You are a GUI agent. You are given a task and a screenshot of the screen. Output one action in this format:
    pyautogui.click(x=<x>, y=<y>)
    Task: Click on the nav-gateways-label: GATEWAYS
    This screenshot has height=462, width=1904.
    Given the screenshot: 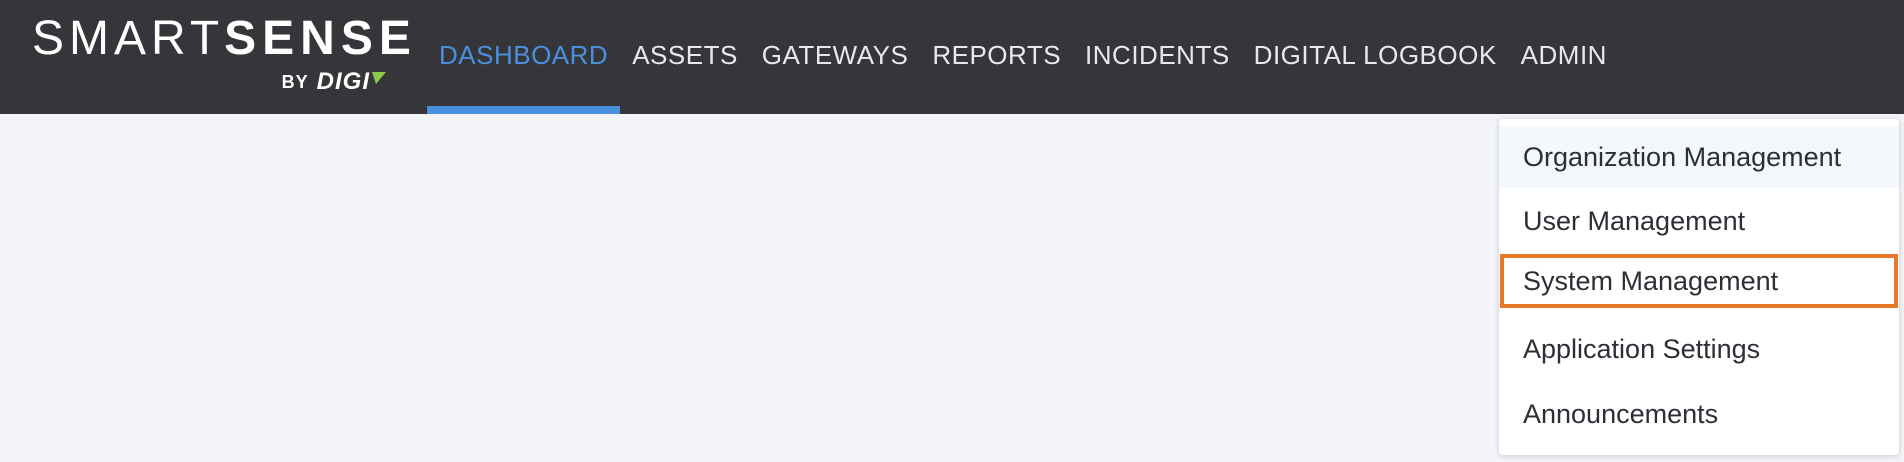 What is the action you would take?
    pyautogui.click(x=835, y=55)
    